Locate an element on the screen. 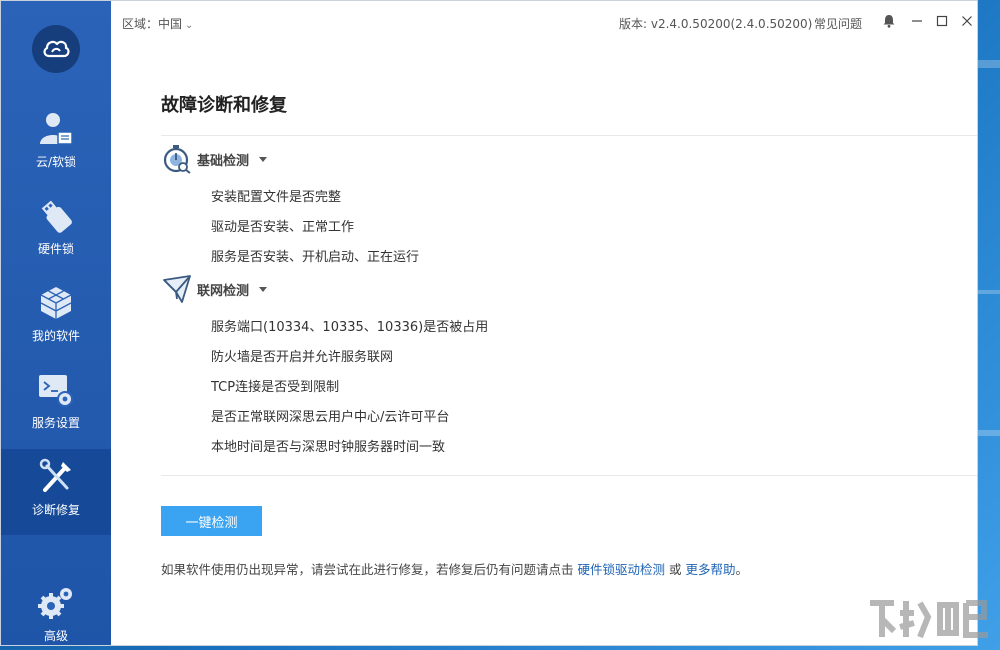 The width and height of the screenshot is (1000, 650). section-network-check: 联网检测 is located at coordinates (214, 289).